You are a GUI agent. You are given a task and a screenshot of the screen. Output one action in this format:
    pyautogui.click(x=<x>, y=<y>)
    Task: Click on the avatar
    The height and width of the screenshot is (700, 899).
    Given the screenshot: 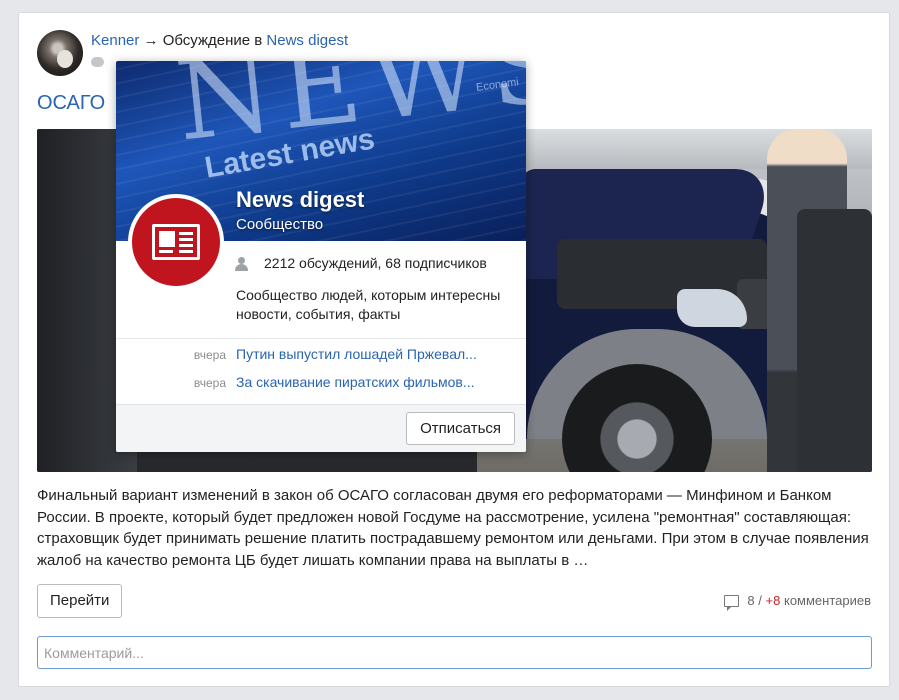 What is the action you would take?
    pyautogui.click(x=60, y=53)
    